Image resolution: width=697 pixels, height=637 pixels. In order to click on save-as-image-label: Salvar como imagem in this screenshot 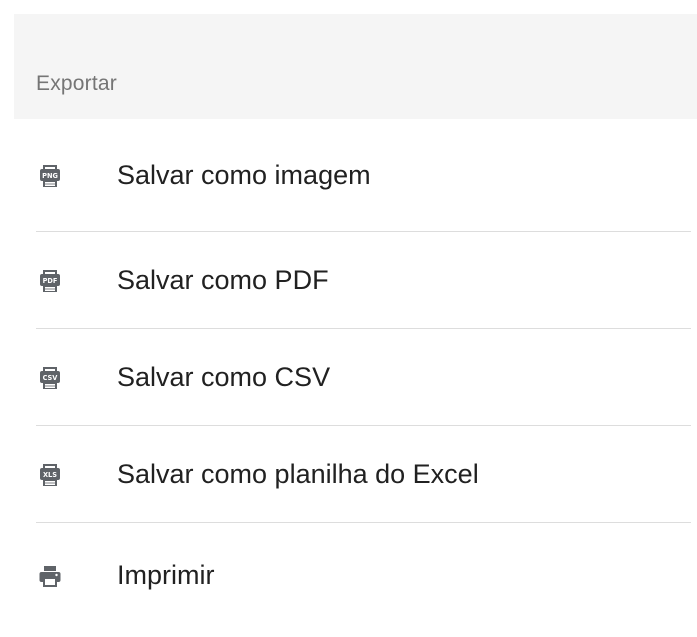, I will do `click(244, 175)`.